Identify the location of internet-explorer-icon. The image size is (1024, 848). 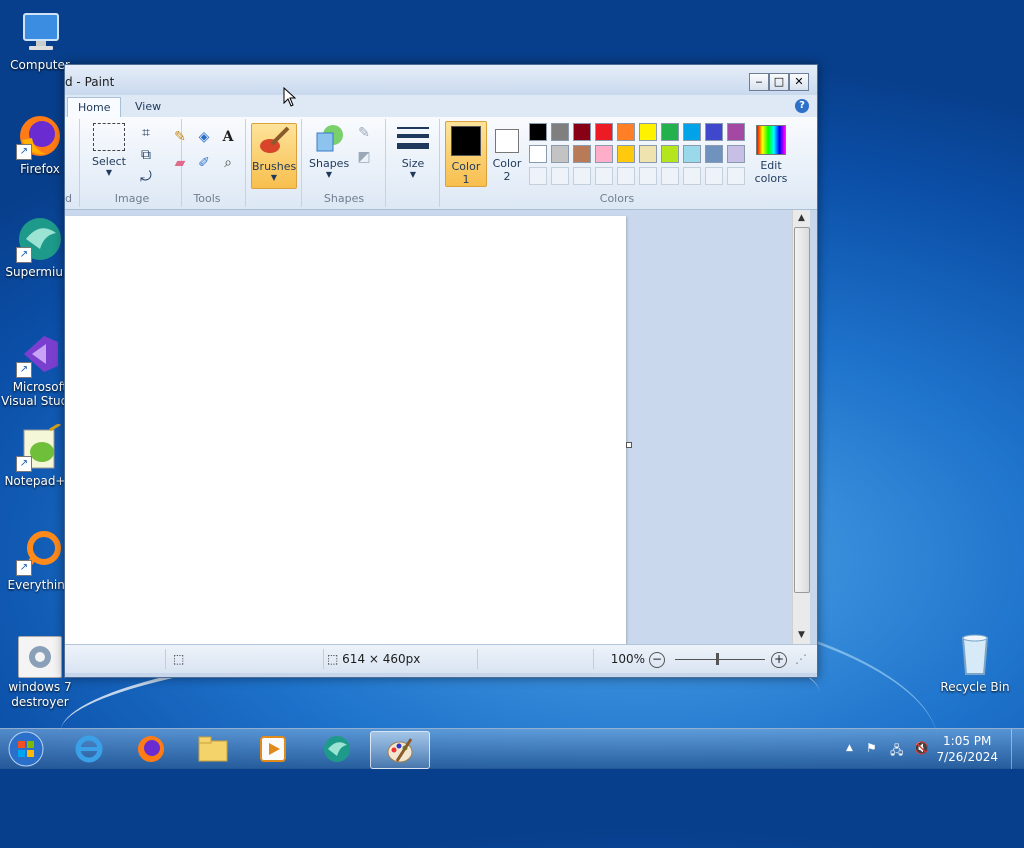
(89, 749).